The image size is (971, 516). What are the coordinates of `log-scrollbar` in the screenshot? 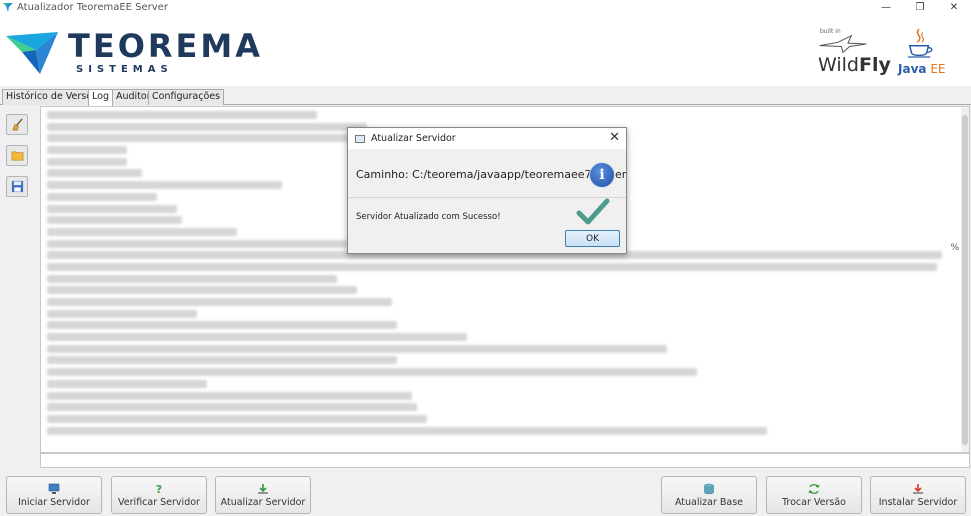 It's located at (965, 279).